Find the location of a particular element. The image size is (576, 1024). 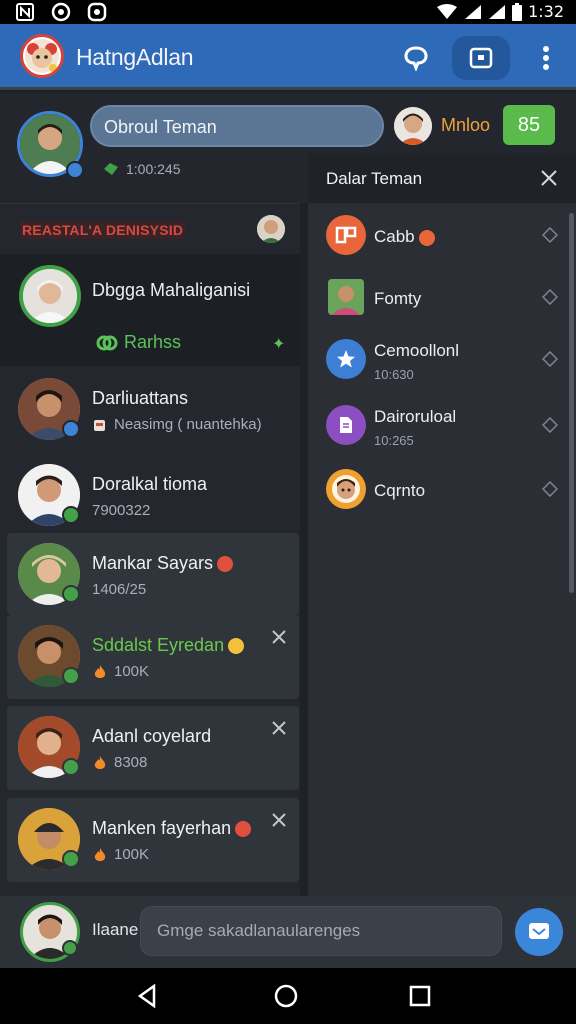

home-icon is located at coordinates (286, 996).